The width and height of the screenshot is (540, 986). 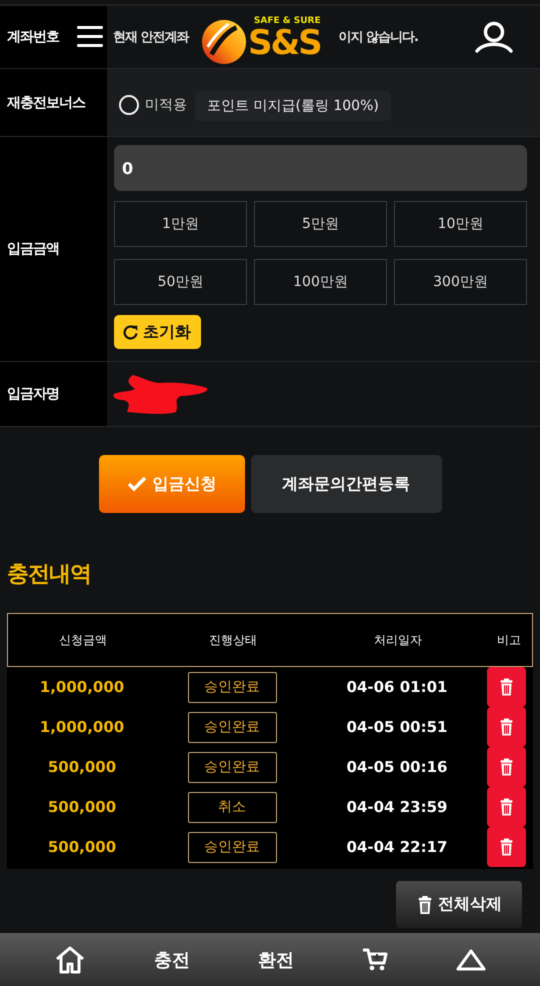 I want to click on amount-button: 10만원, so click(x=460, y=224).